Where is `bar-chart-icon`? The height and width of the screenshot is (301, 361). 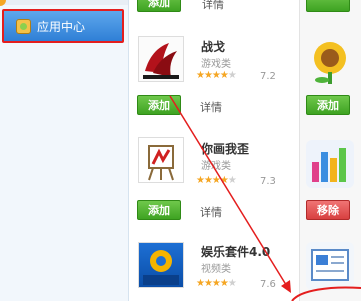 bar-chart-icon is located at coordinates (330, 164).